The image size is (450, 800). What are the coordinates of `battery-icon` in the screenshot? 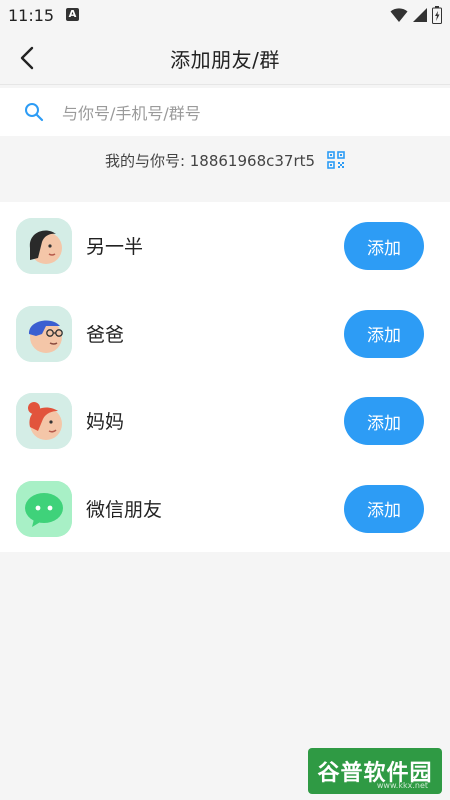 It's located at (437, 15).